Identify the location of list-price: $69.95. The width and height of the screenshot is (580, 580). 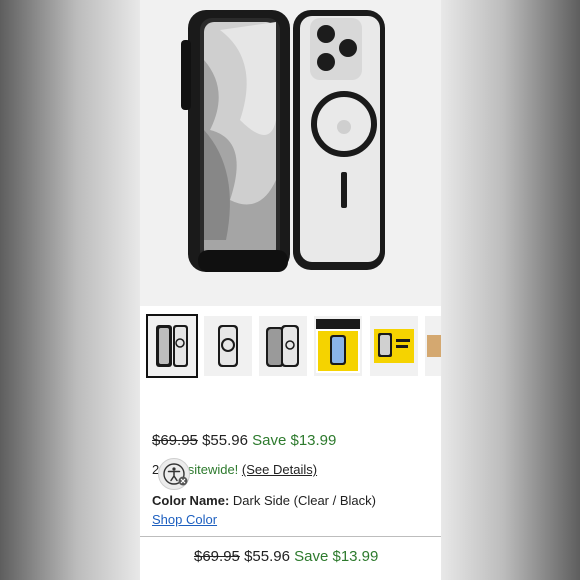
(175, 440).